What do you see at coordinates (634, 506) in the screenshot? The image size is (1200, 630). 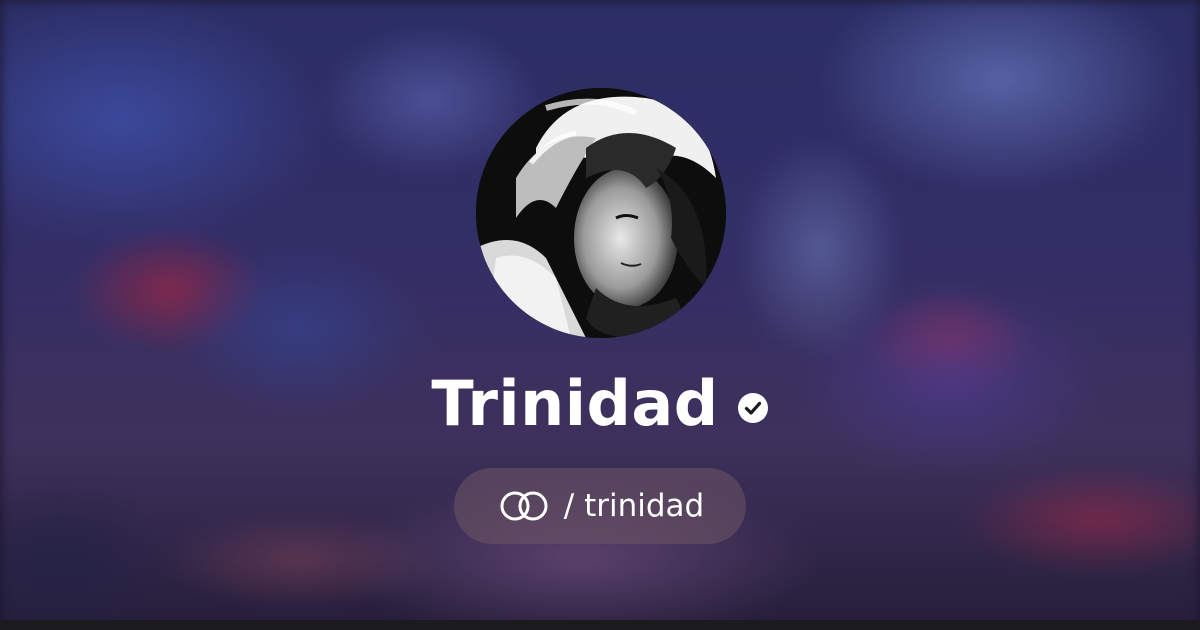 I see `profile-handle: / trinidad` at bounding box center [634, 506].